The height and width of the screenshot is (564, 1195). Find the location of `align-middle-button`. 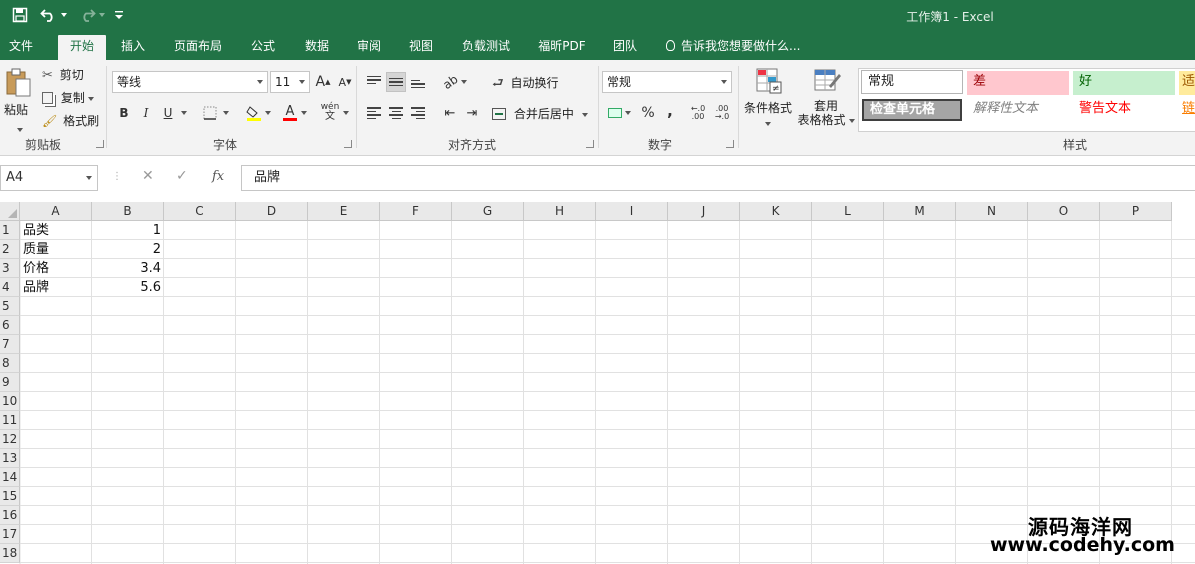

align-middle-button is located at coordinates (396, 82).